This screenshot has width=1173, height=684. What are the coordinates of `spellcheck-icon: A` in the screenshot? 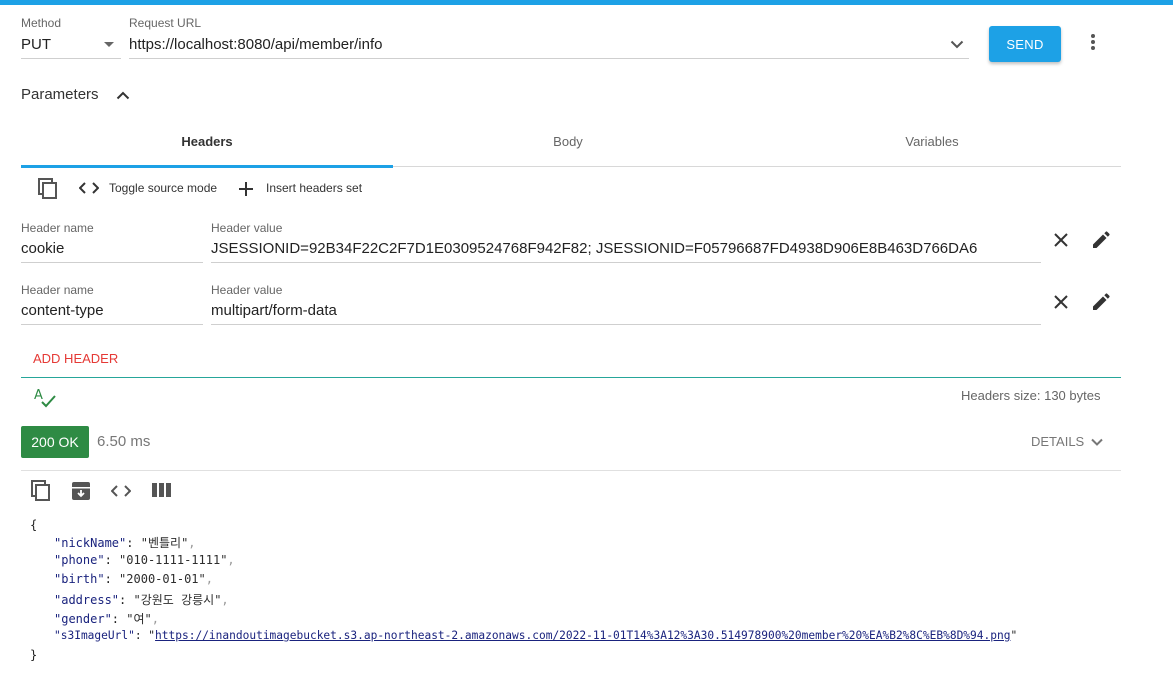 It's located at (45, 398).